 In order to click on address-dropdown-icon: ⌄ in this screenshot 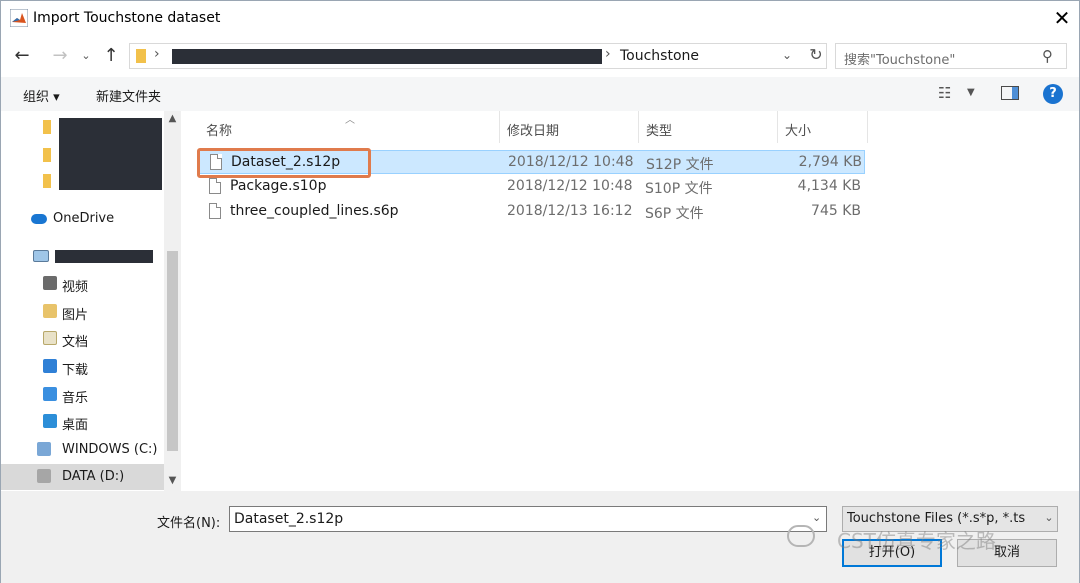, I will do `click(787, 55)`.